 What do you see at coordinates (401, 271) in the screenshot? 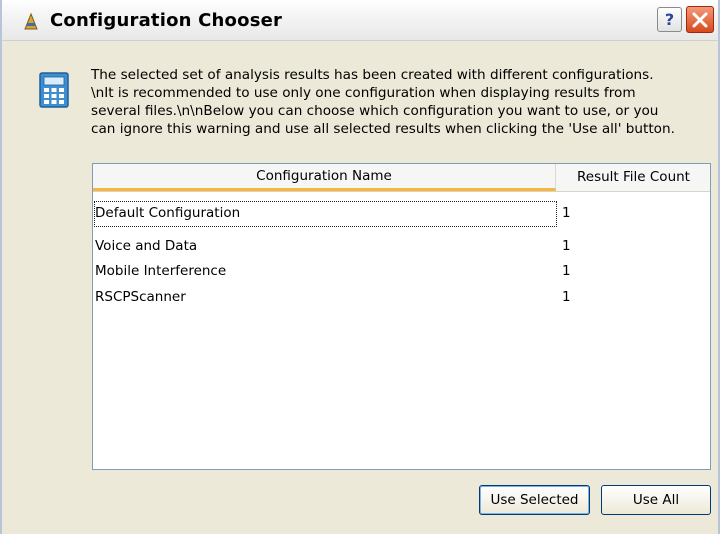
I see `list-row-mobile-interference: Mobile Interference 1` at bounding box center [401, 271].